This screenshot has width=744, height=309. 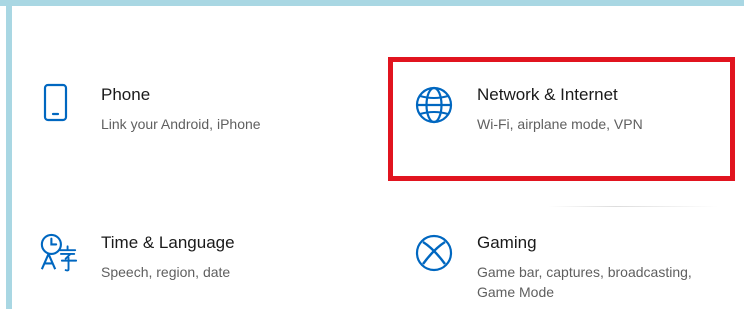 What do you see at coordinates (59, 104) in the screenshot?
I see `phone-icon` at bounding box center [59, 104].